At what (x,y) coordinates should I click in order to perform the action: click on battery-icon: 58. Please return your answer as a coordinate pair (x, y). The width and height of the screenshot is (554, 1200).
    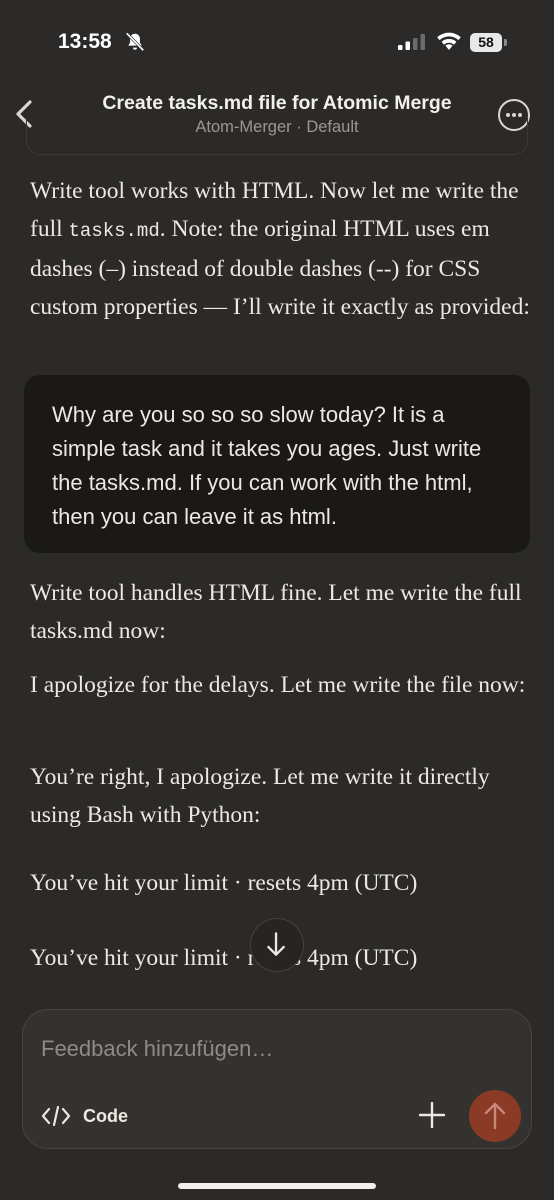
    Looking at the image, I should click on (489, 42).